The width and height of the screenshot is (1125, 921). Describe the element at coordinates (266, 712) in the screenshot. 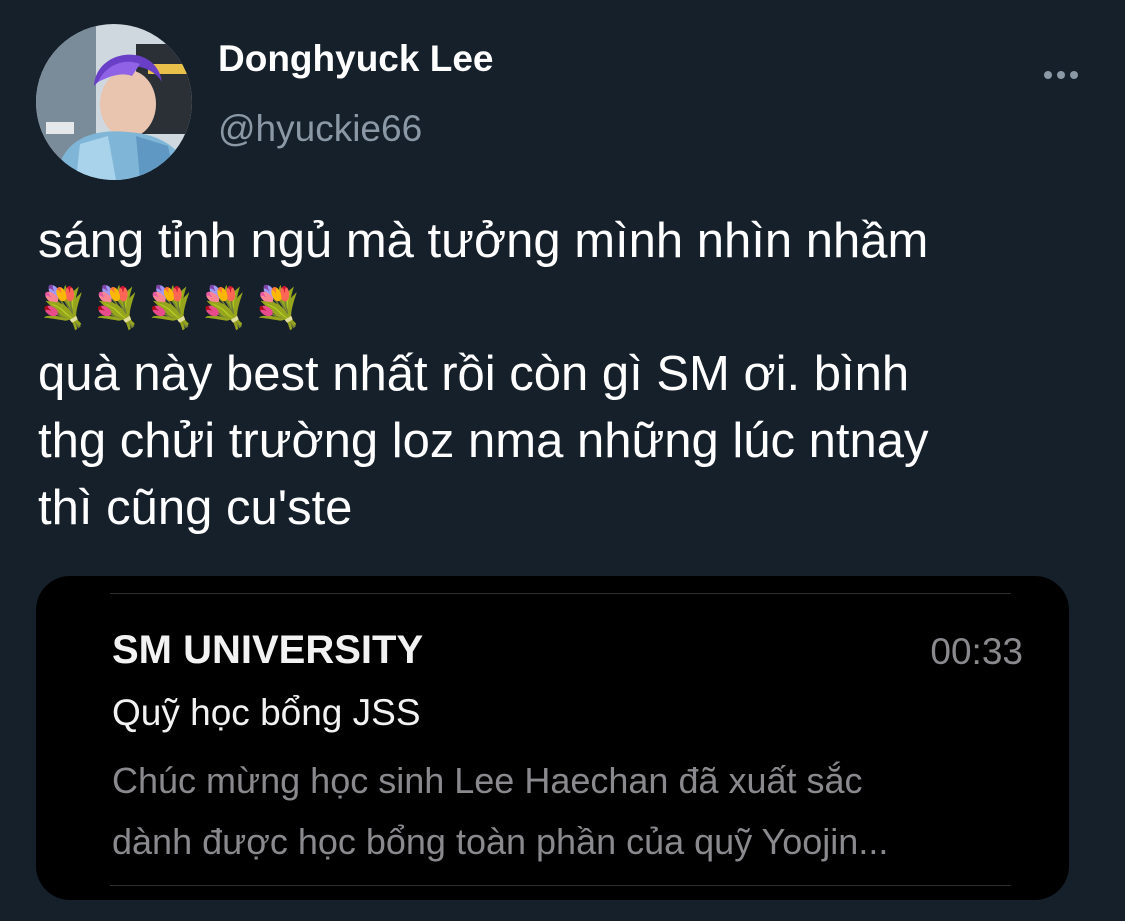

I see `notification-subject: Quỹ học bổng JSS` at that location.